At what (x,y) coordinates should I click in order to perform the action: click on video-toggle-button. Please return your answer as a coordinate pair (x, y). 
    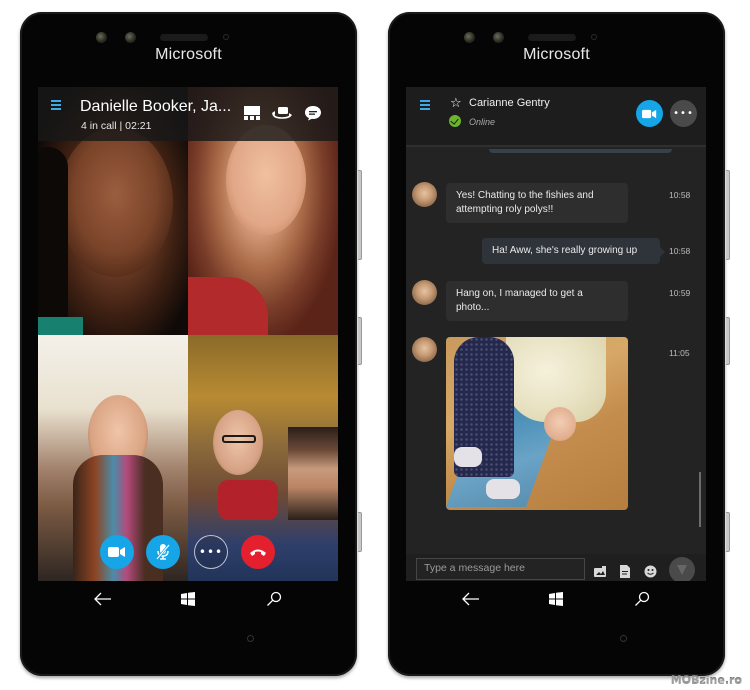
    Looking at the image, I should click on (117, 552).